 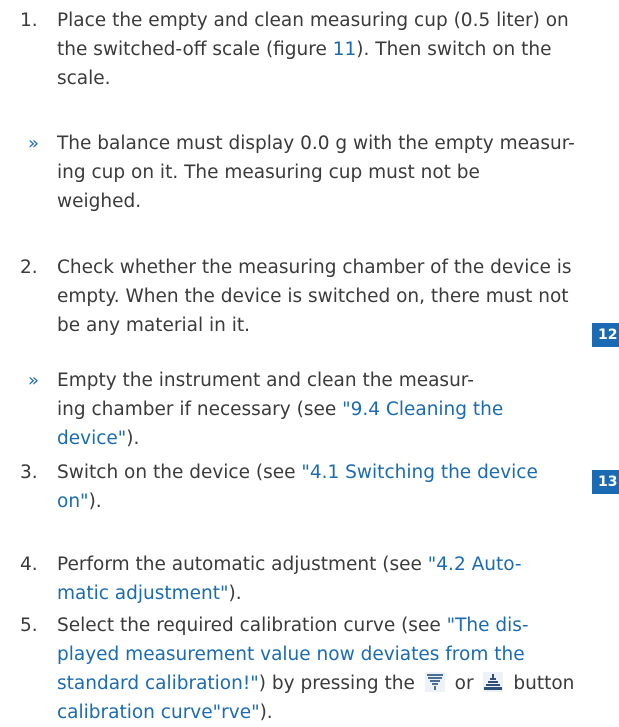 What do you see at coordinates (605, 335) in the screenshot?
I see `page-marker-12: 12` at bounding box center [605, 335].